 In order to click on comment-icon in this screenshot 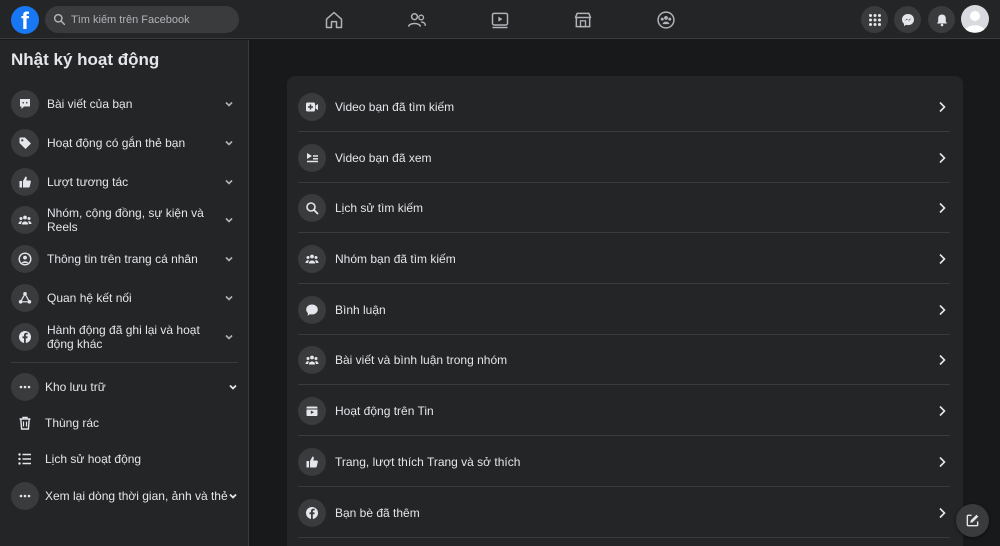, I will do `click(312, 309)`.